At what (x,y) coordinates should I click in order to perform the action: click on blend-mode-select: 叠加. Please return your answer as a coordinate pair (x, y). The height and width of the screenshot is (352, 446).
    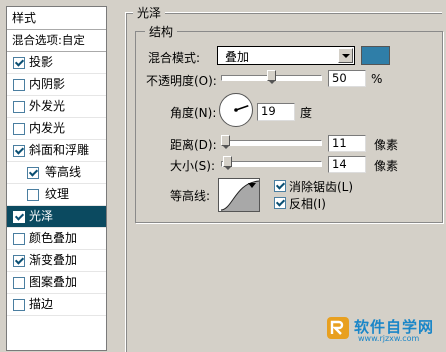
    Looking at the image, I should click on (286, 55).